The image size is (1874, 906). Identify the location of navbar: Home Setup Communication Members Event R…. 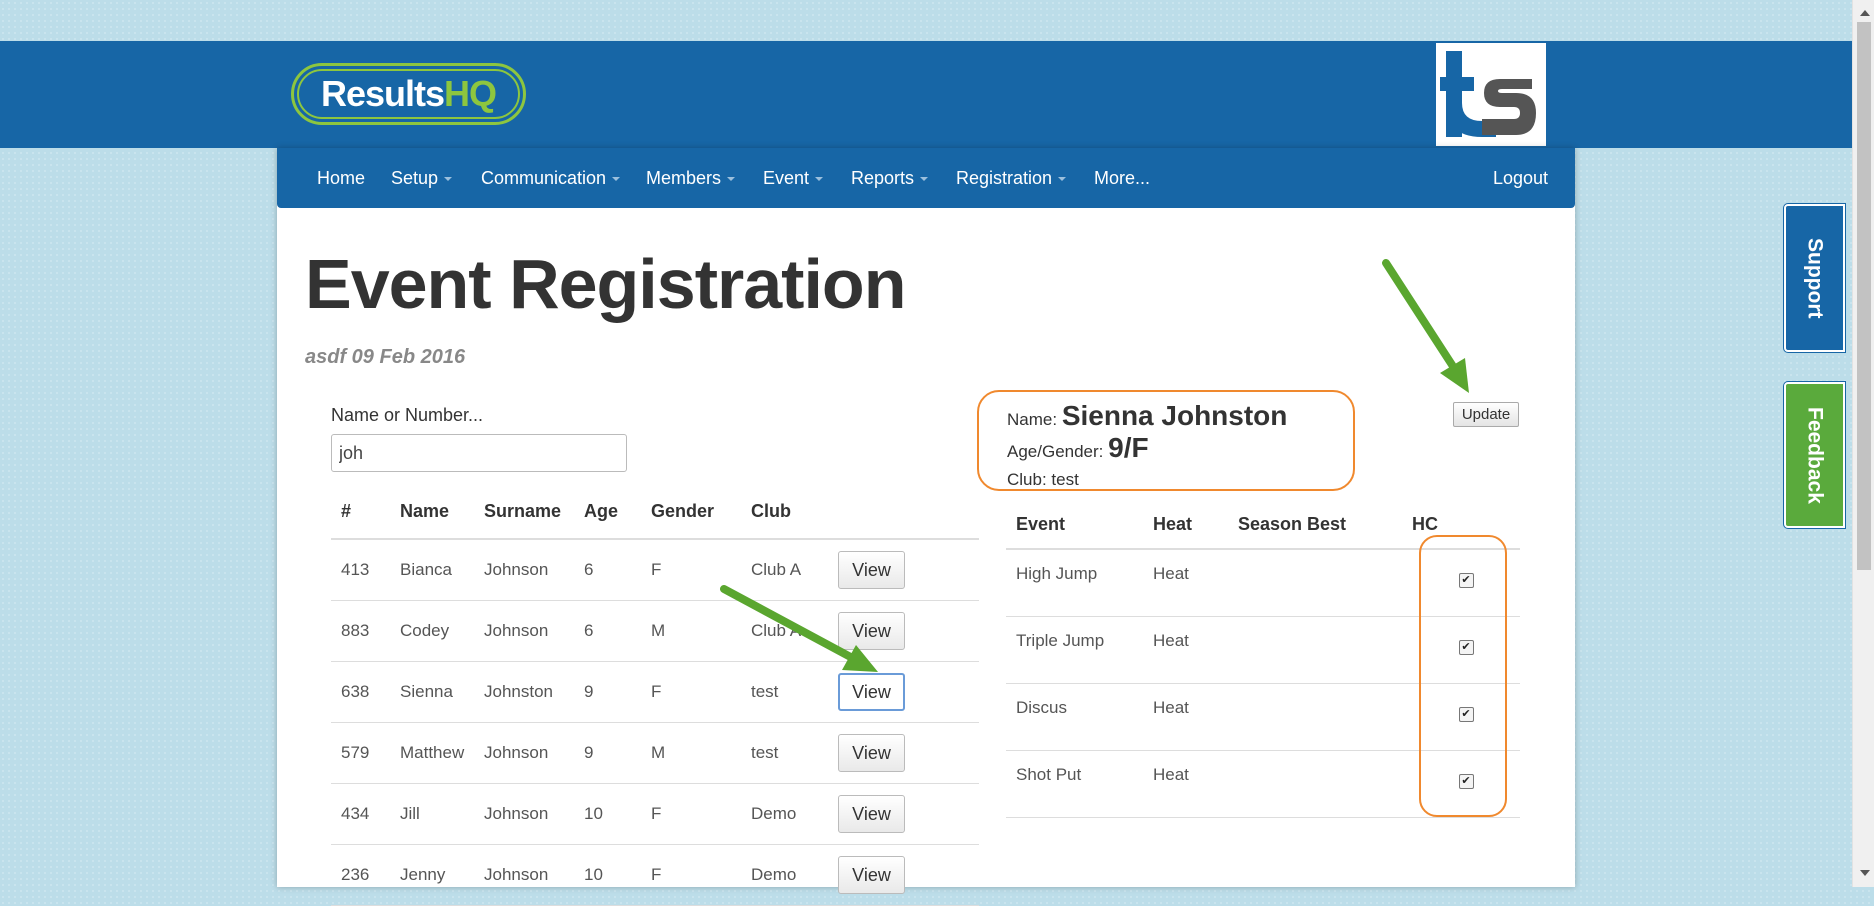
(926, 178).